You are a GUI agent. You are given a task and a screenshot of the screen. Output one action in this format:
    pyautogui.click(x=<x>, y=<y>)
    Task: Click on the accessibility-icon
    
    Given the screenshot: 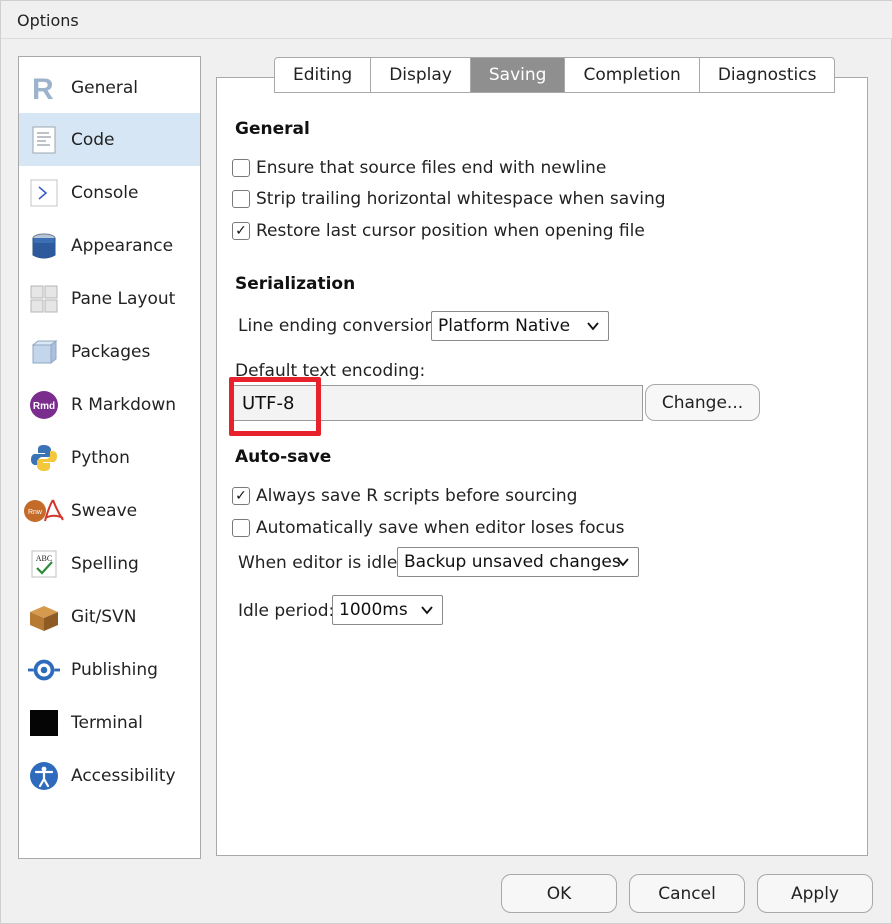 What is the action you would take?
    pyautogui.click(x=44, y=776)
    